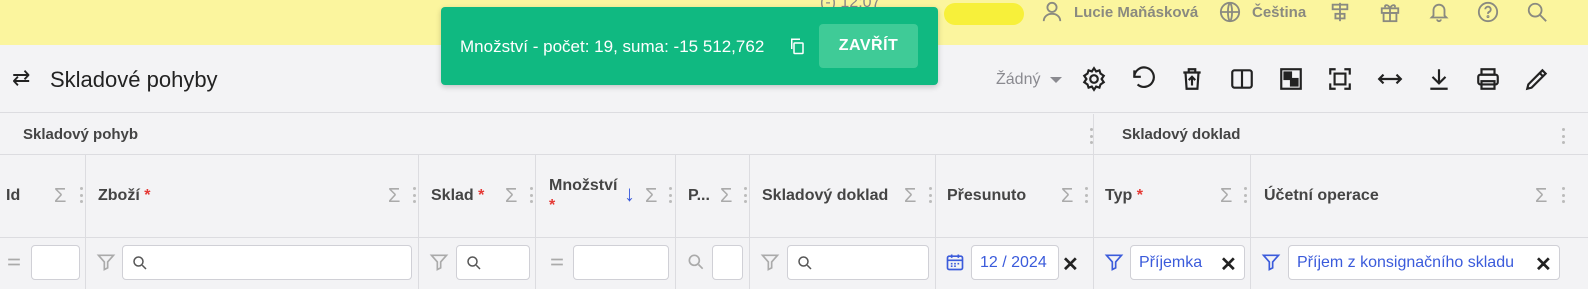 This screenshot has width=1588, height=289. What do you see at coordinates (1390, 79) in the screenshot?
I see `column-width-icon` at bounding box center [1390, 79].